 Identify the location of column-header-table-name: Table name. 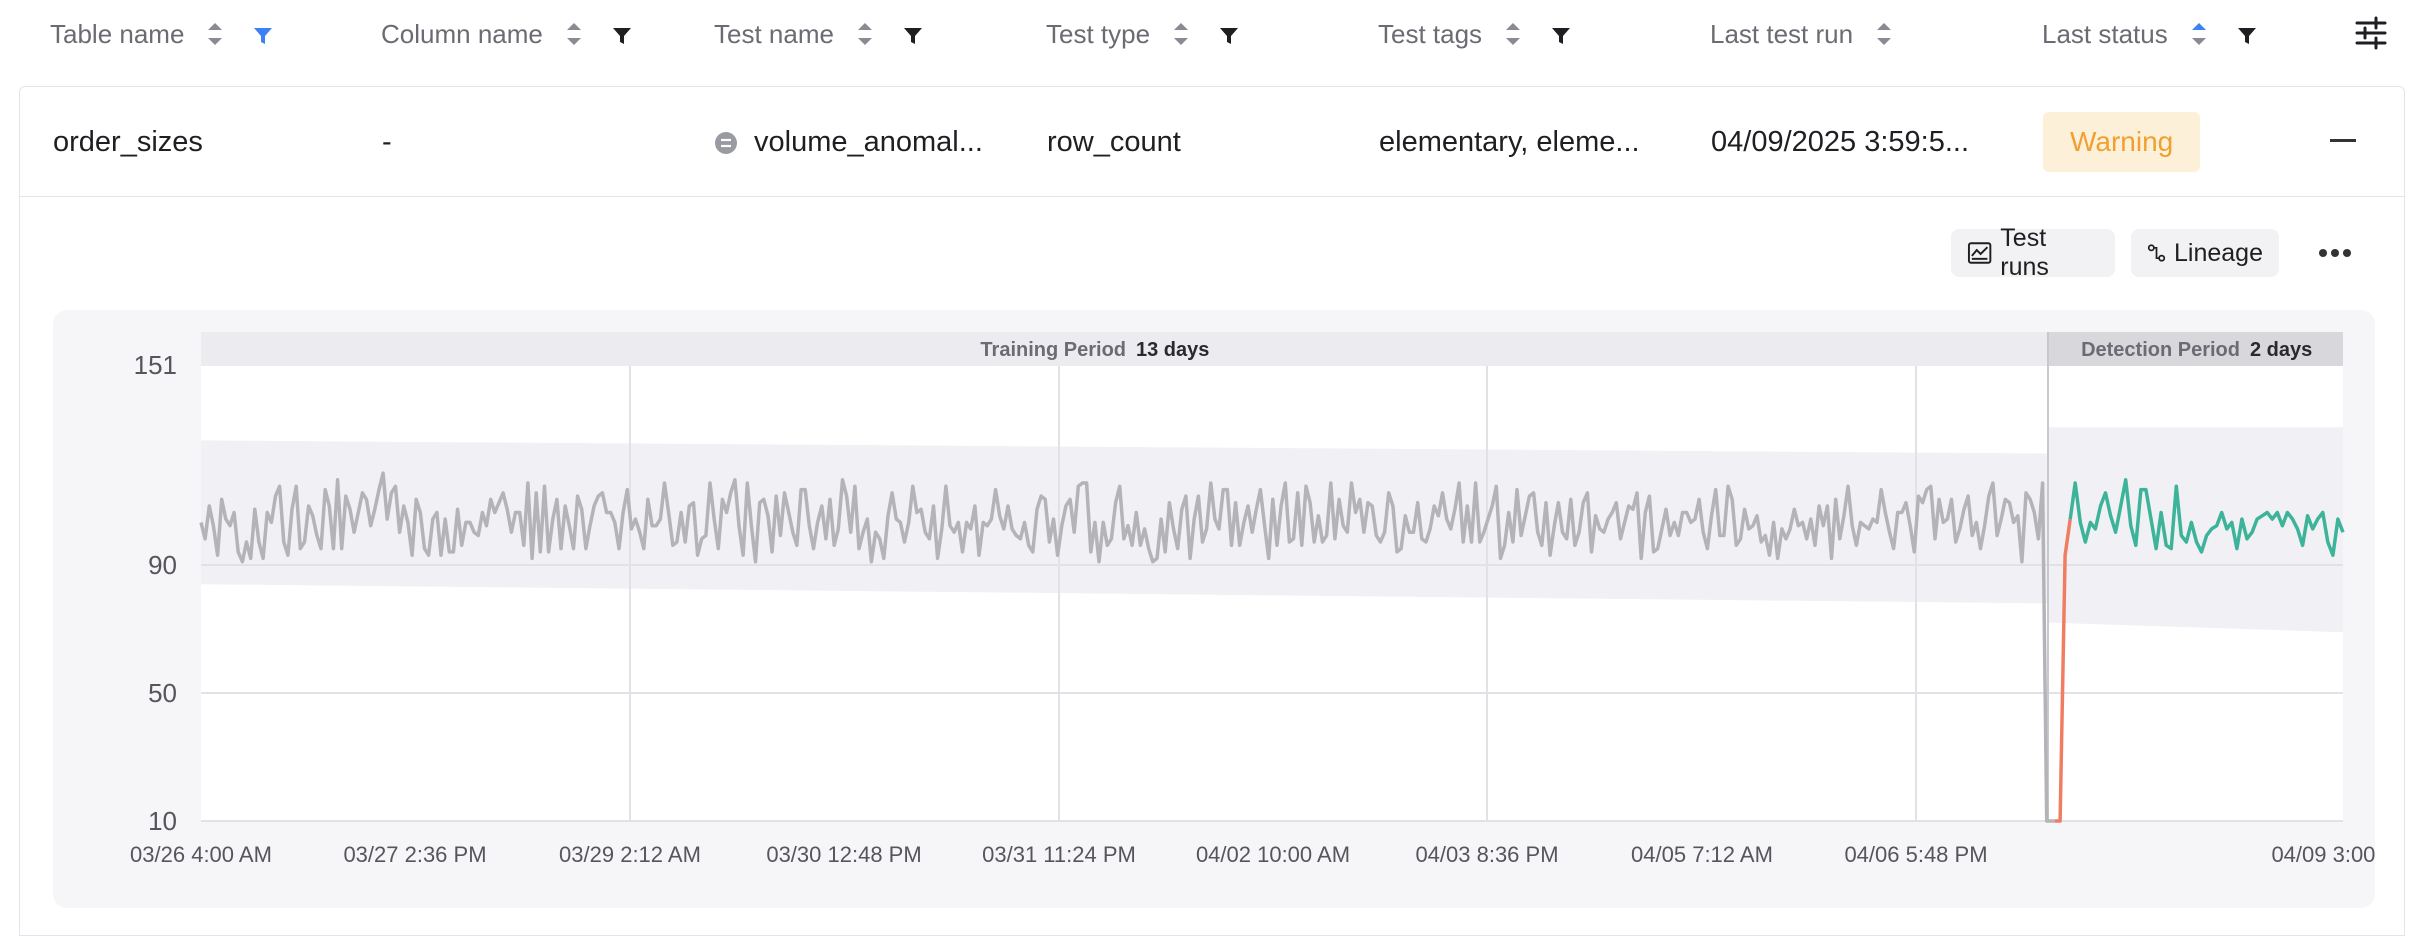
(162, 34).